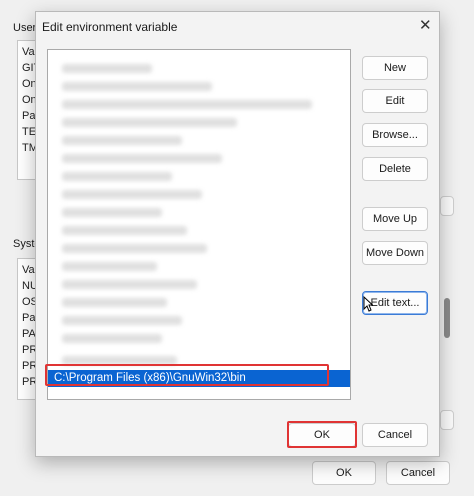 This screenshot has width=474, height=496. What do you see at coordinates (425, 25) in the screenshot?
I see `close-icon: ✕` at bounding box center [425, 25].